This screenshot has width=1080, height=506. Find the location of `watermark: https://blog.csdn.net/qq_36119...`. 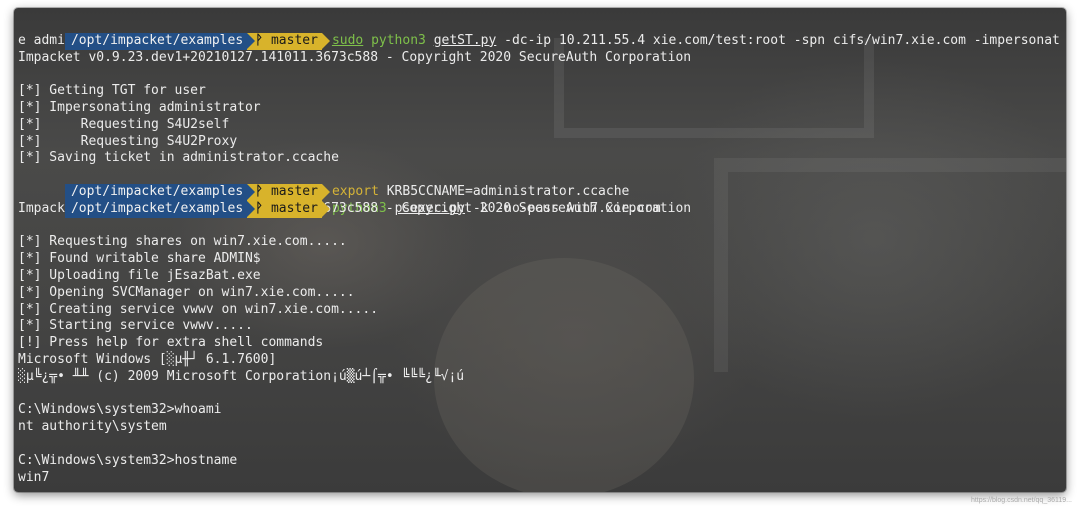

watermark: https://blog.csdn.net/qq_36119... is located at coordinates (1021, 500).